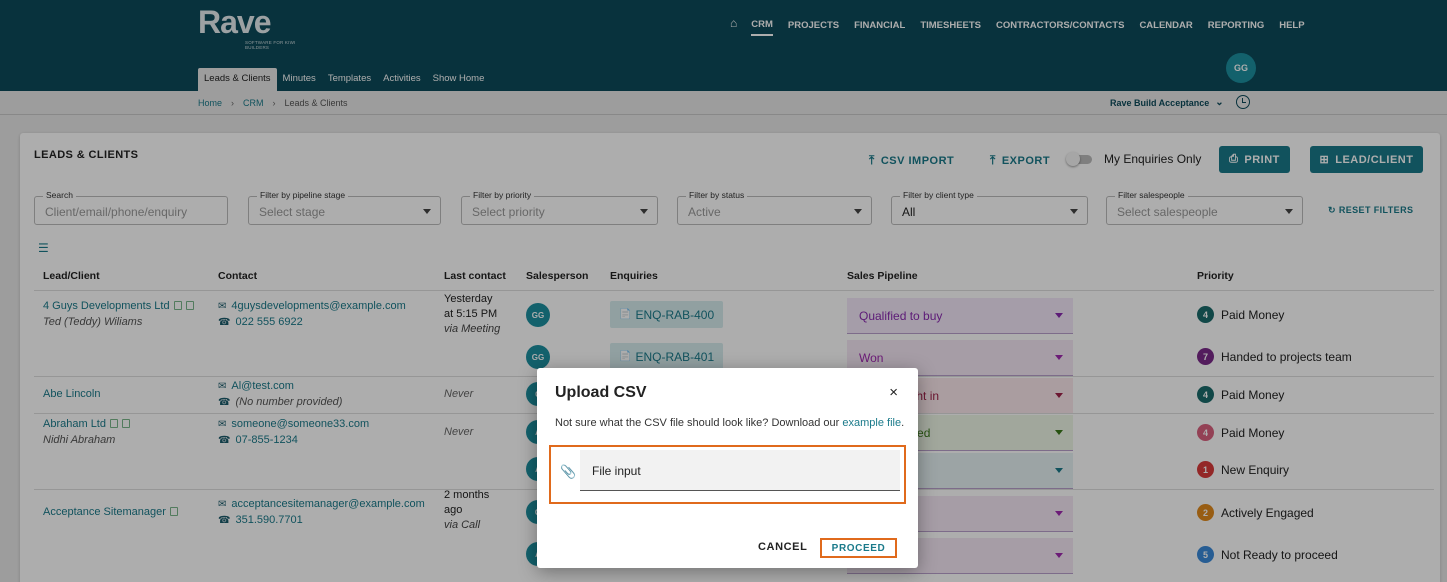 This screenshot has width=1447, height=582. What do you see at coordinates (740, 470) in the screenshot?
I see `file-input: File input` at bounding box center [740, 470].